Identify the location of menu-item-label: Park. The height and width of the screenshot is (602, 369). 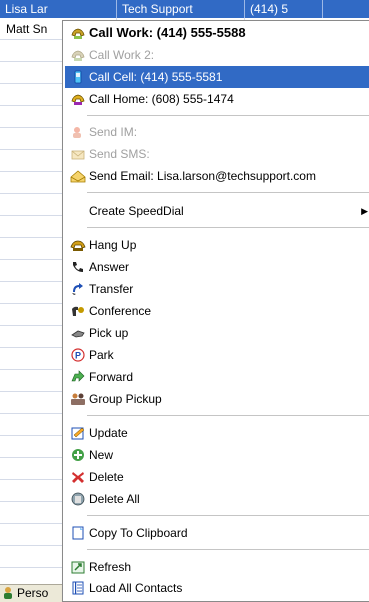
(101, 355).